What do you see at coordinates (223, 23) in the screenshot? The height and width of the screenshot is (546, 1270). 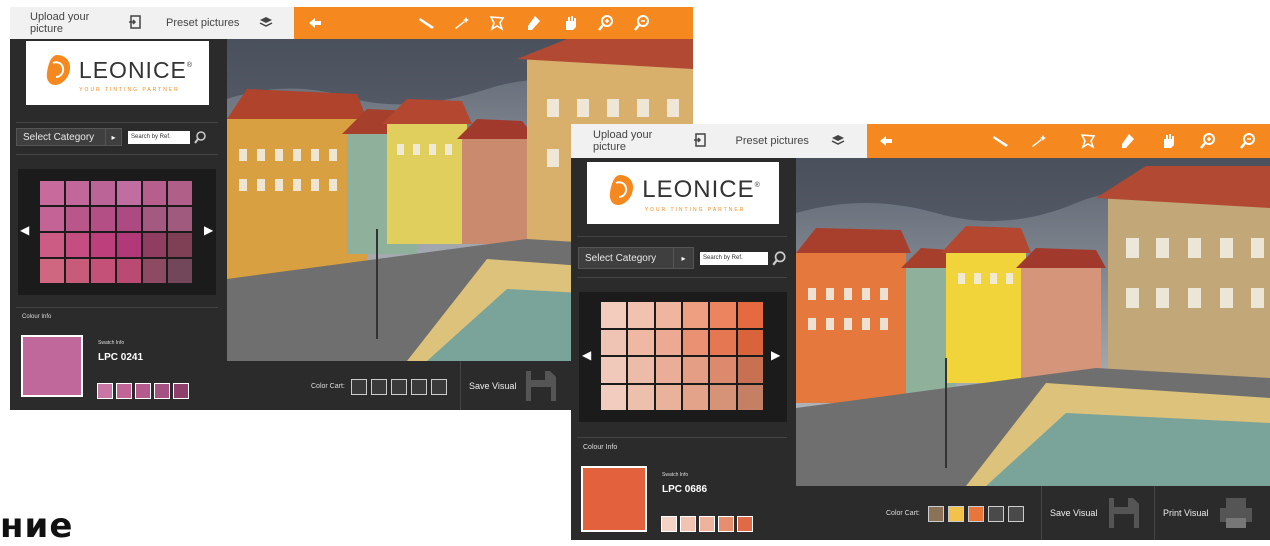 I see `preset-pictures-button: Preset pictures` at bounding box center [223, 23].